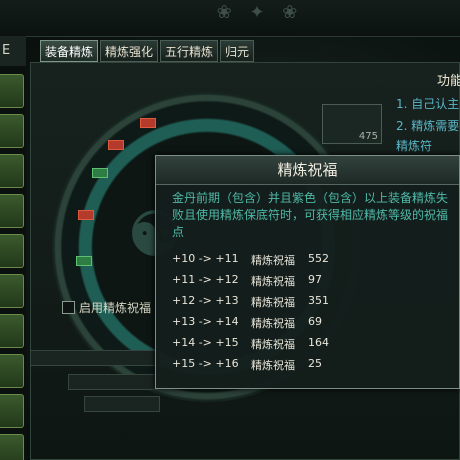 The width and height of the screenshot is (460, 460). What do you see at coordinates (414, 146) in the screenshot?
I see `function-line-3: 精炼符` at bounding box center [414, 146].